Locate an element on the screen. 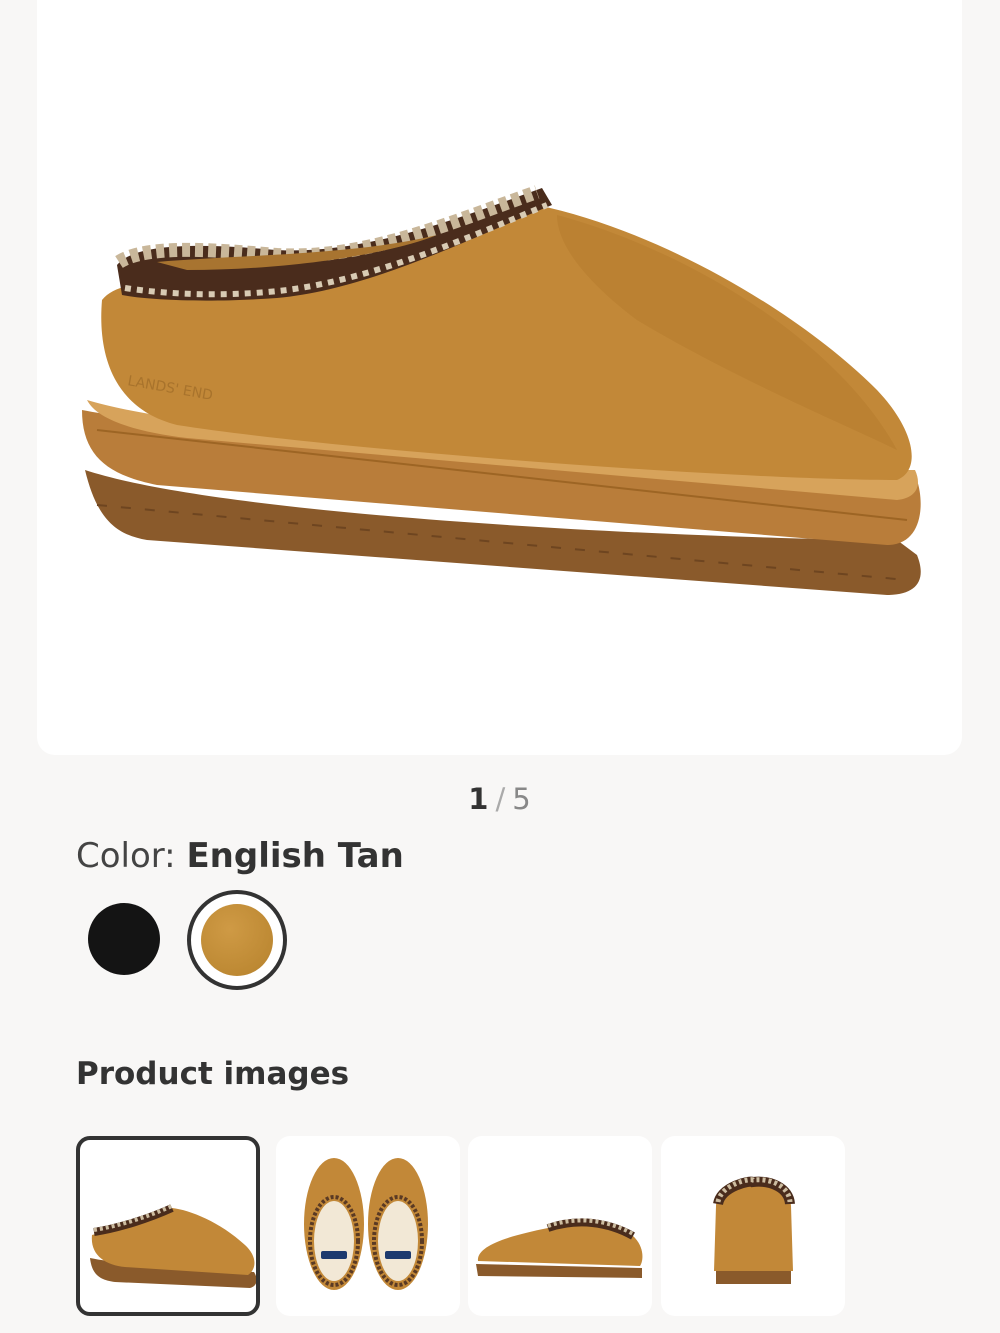 The height and width of the screenshot is (1333, 1000). swatch-english-tan-fill is located at coordinates (237, 940).